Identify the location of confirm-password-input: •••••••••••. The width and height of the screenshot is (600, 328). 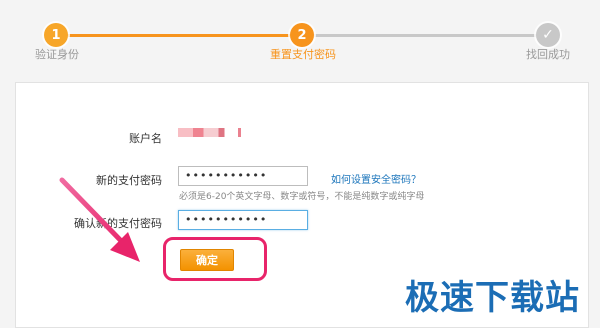
(243, 220).